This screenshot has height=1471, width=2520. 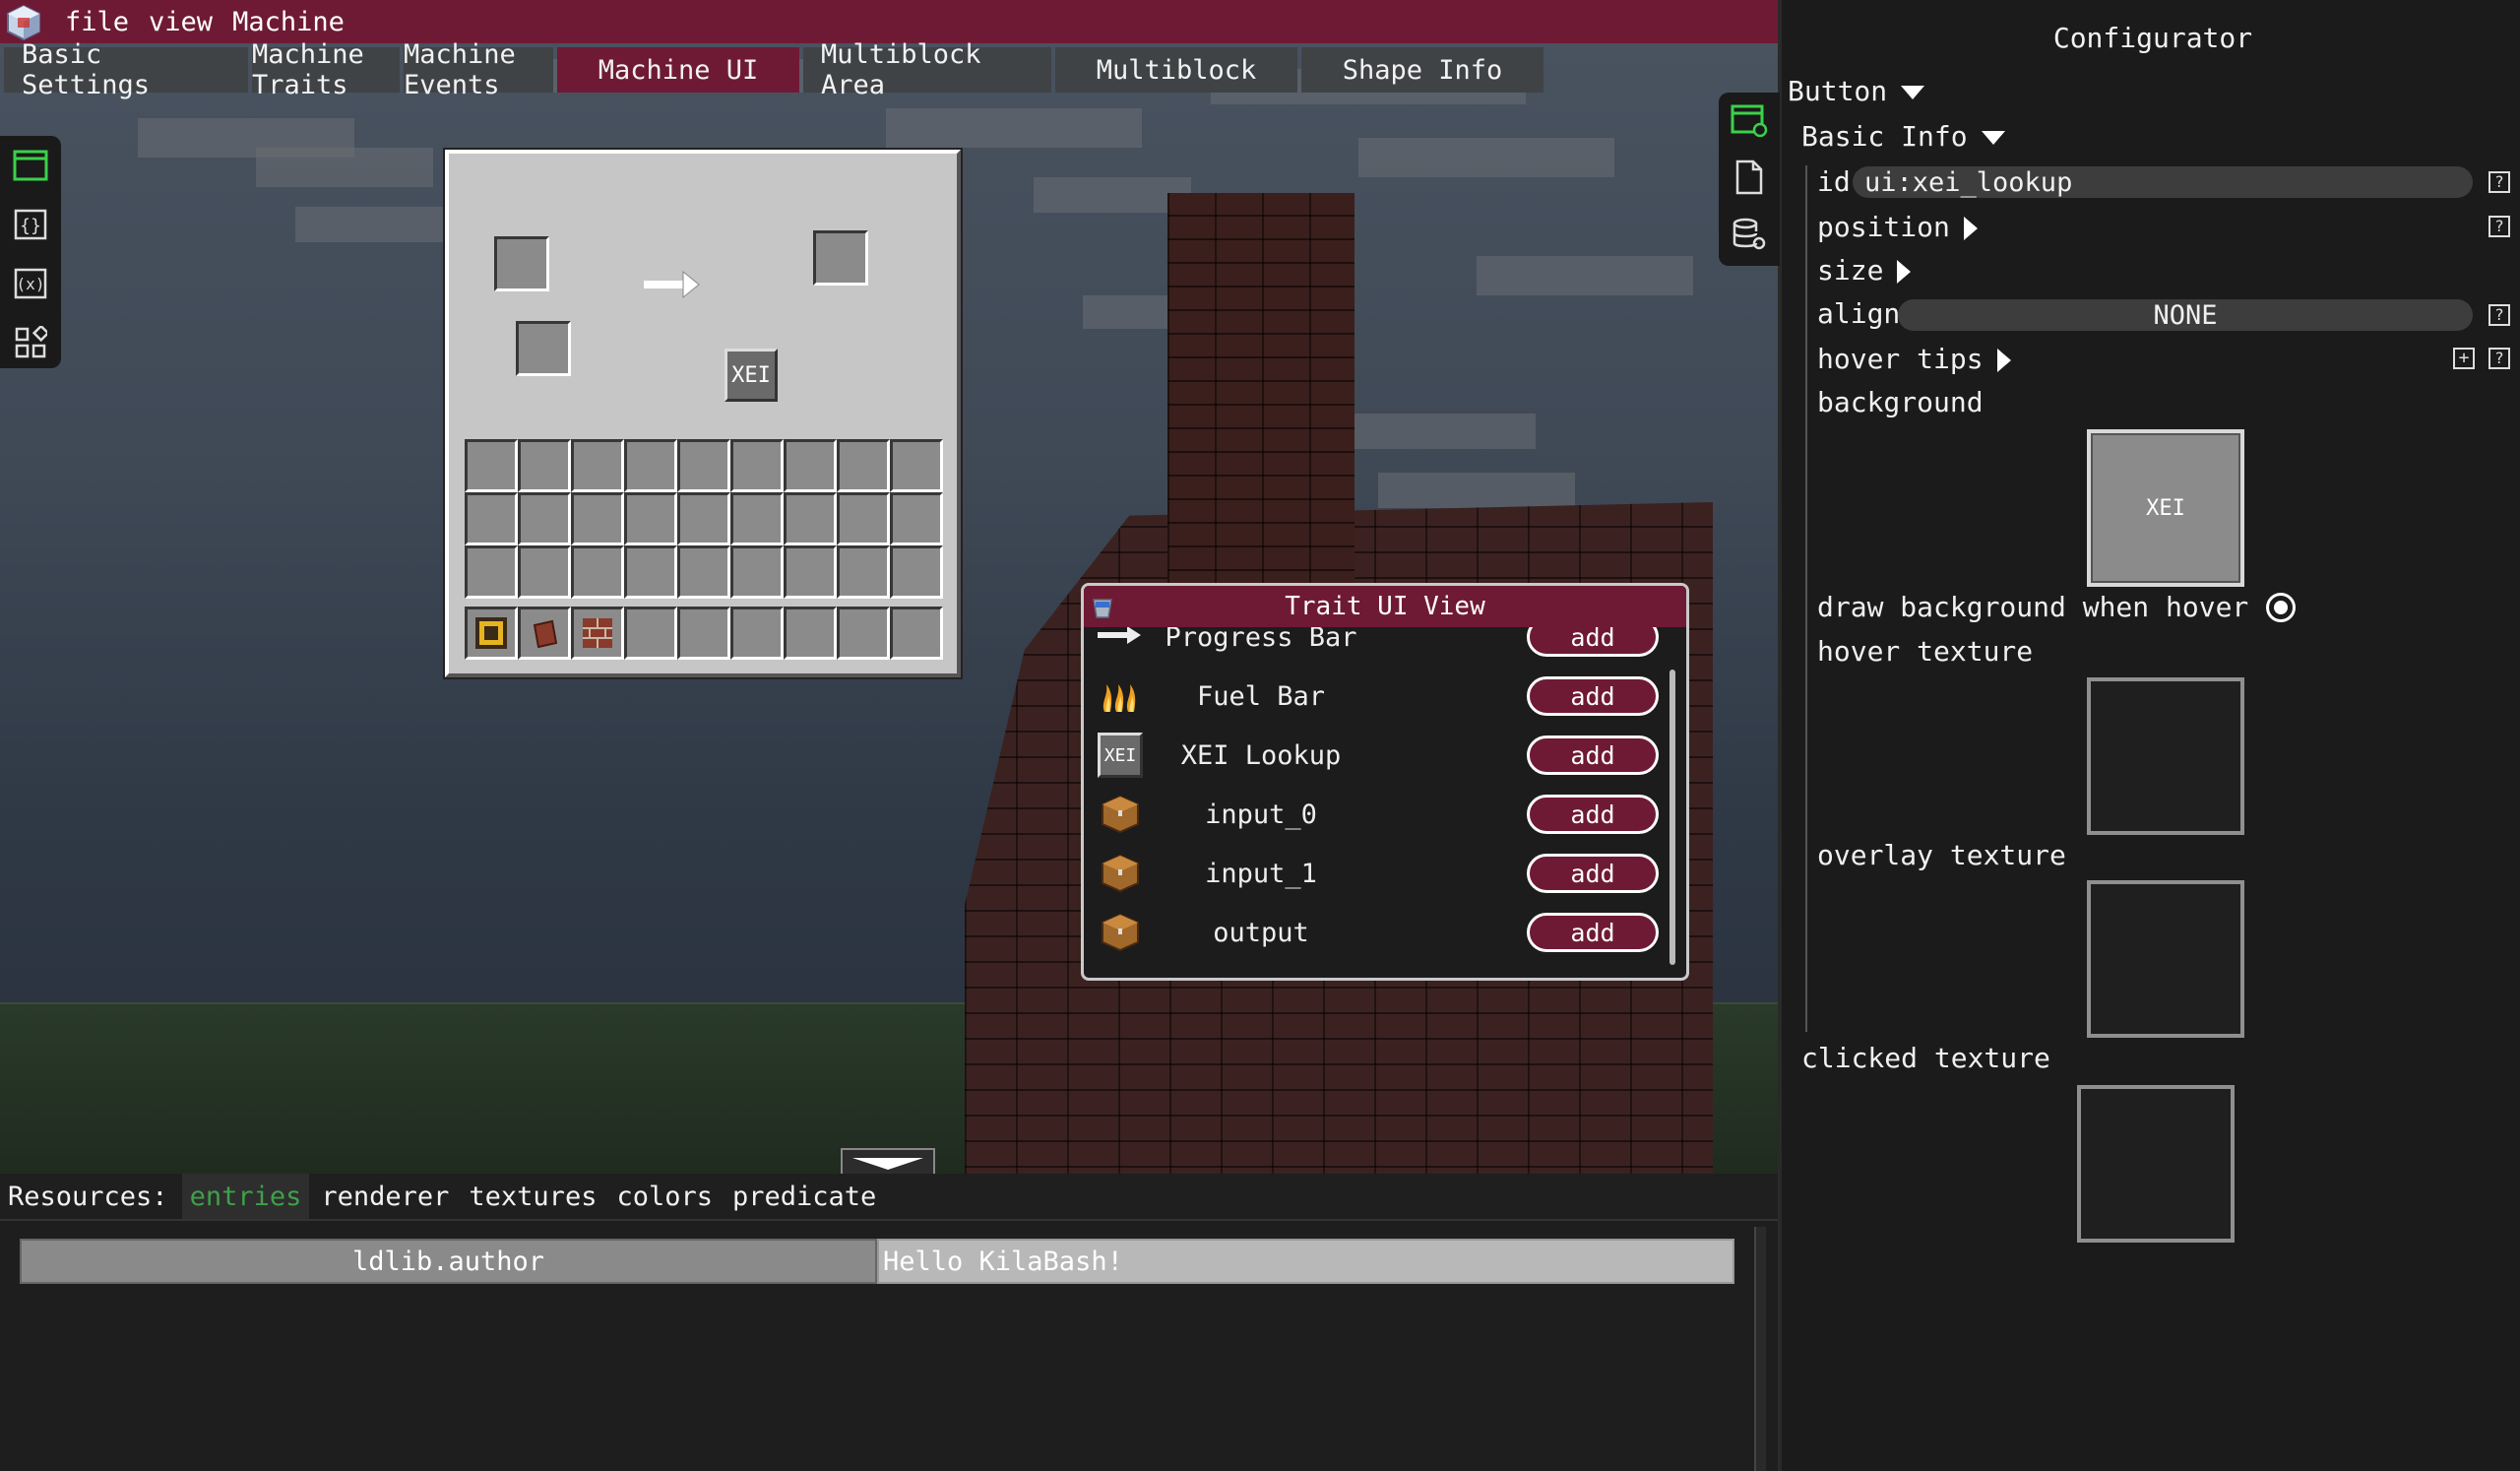 What do you see at coordinates (97, 22) in the screenshot?
I see `menu-file: file` at bounding box center [97, 22].